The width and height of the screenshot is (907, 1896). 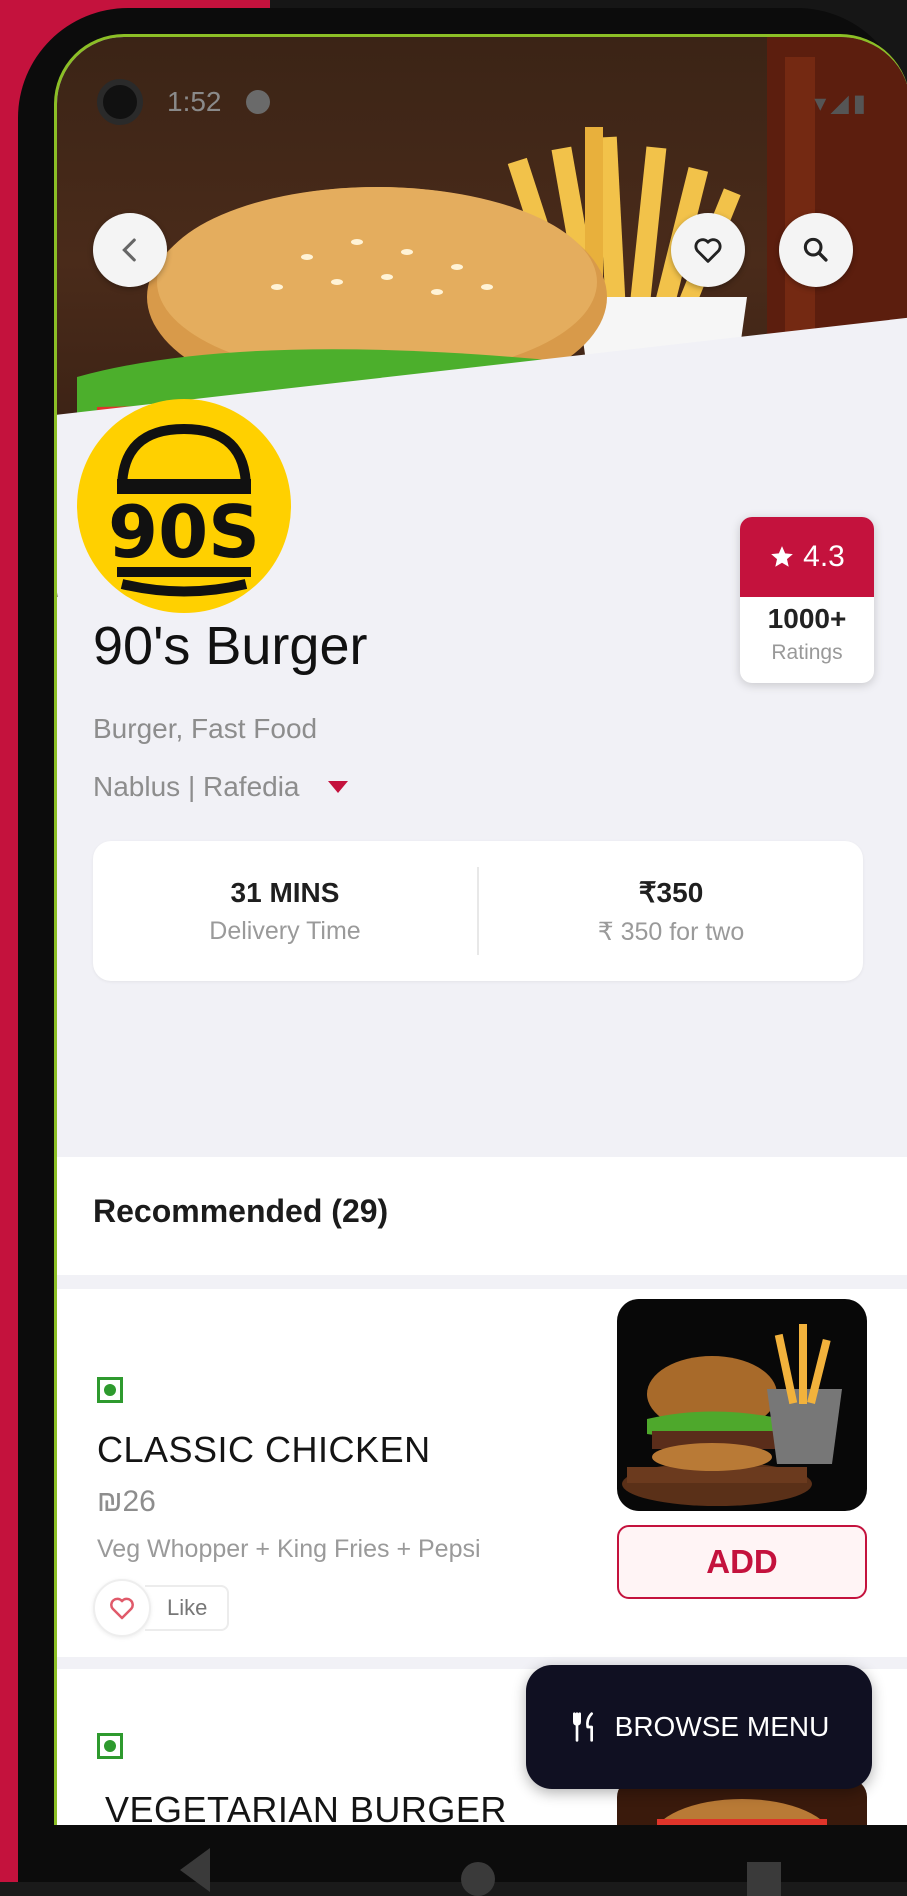 I want to click on cutlery-icon, so click(x=582, y=1727).